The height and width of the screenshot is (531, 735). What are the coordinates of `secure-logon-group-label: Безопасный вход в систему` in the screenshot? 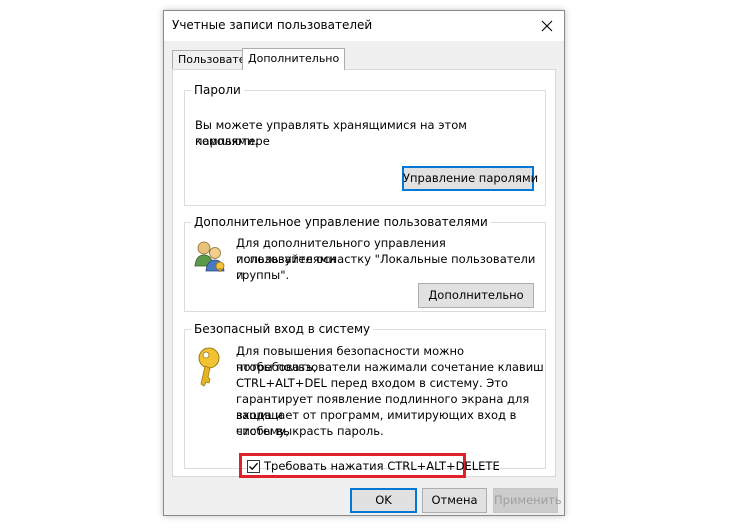 It's located at (282, 329).